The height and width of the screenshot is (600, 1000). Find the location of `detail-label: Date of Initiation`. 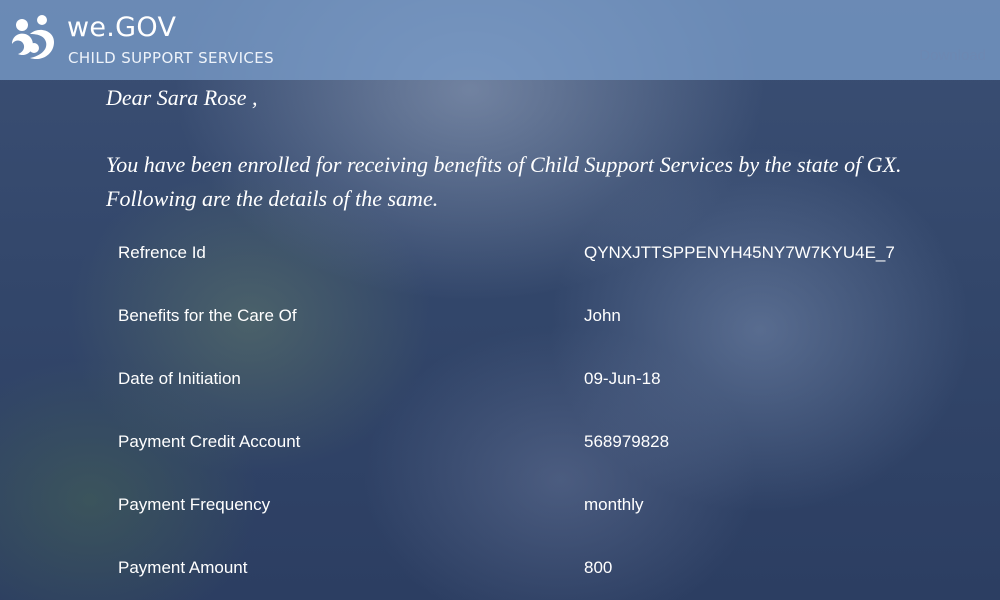

detail-label: Date of Initiation is located at coordinates (179, 378).